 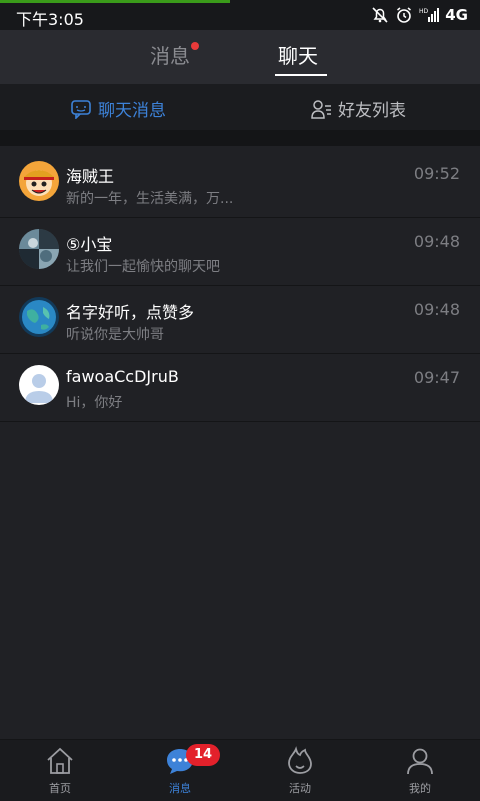 What do you see at coordinates (195, 46) in the screenshot?
I see `unread-dot` at bounding box center [195, 46].